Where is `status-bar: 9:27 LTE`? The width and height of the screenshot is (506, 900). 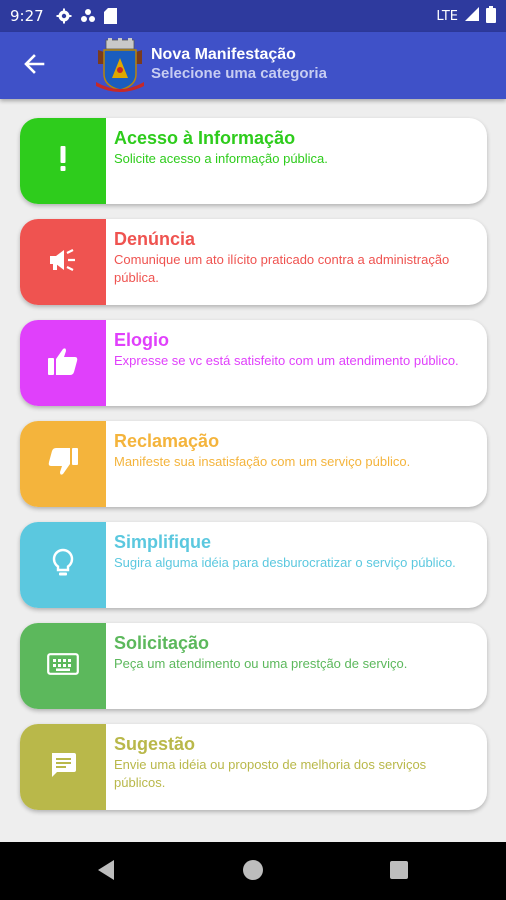 status-bar: 9:27 LTE is located at coordinates (253, 16).